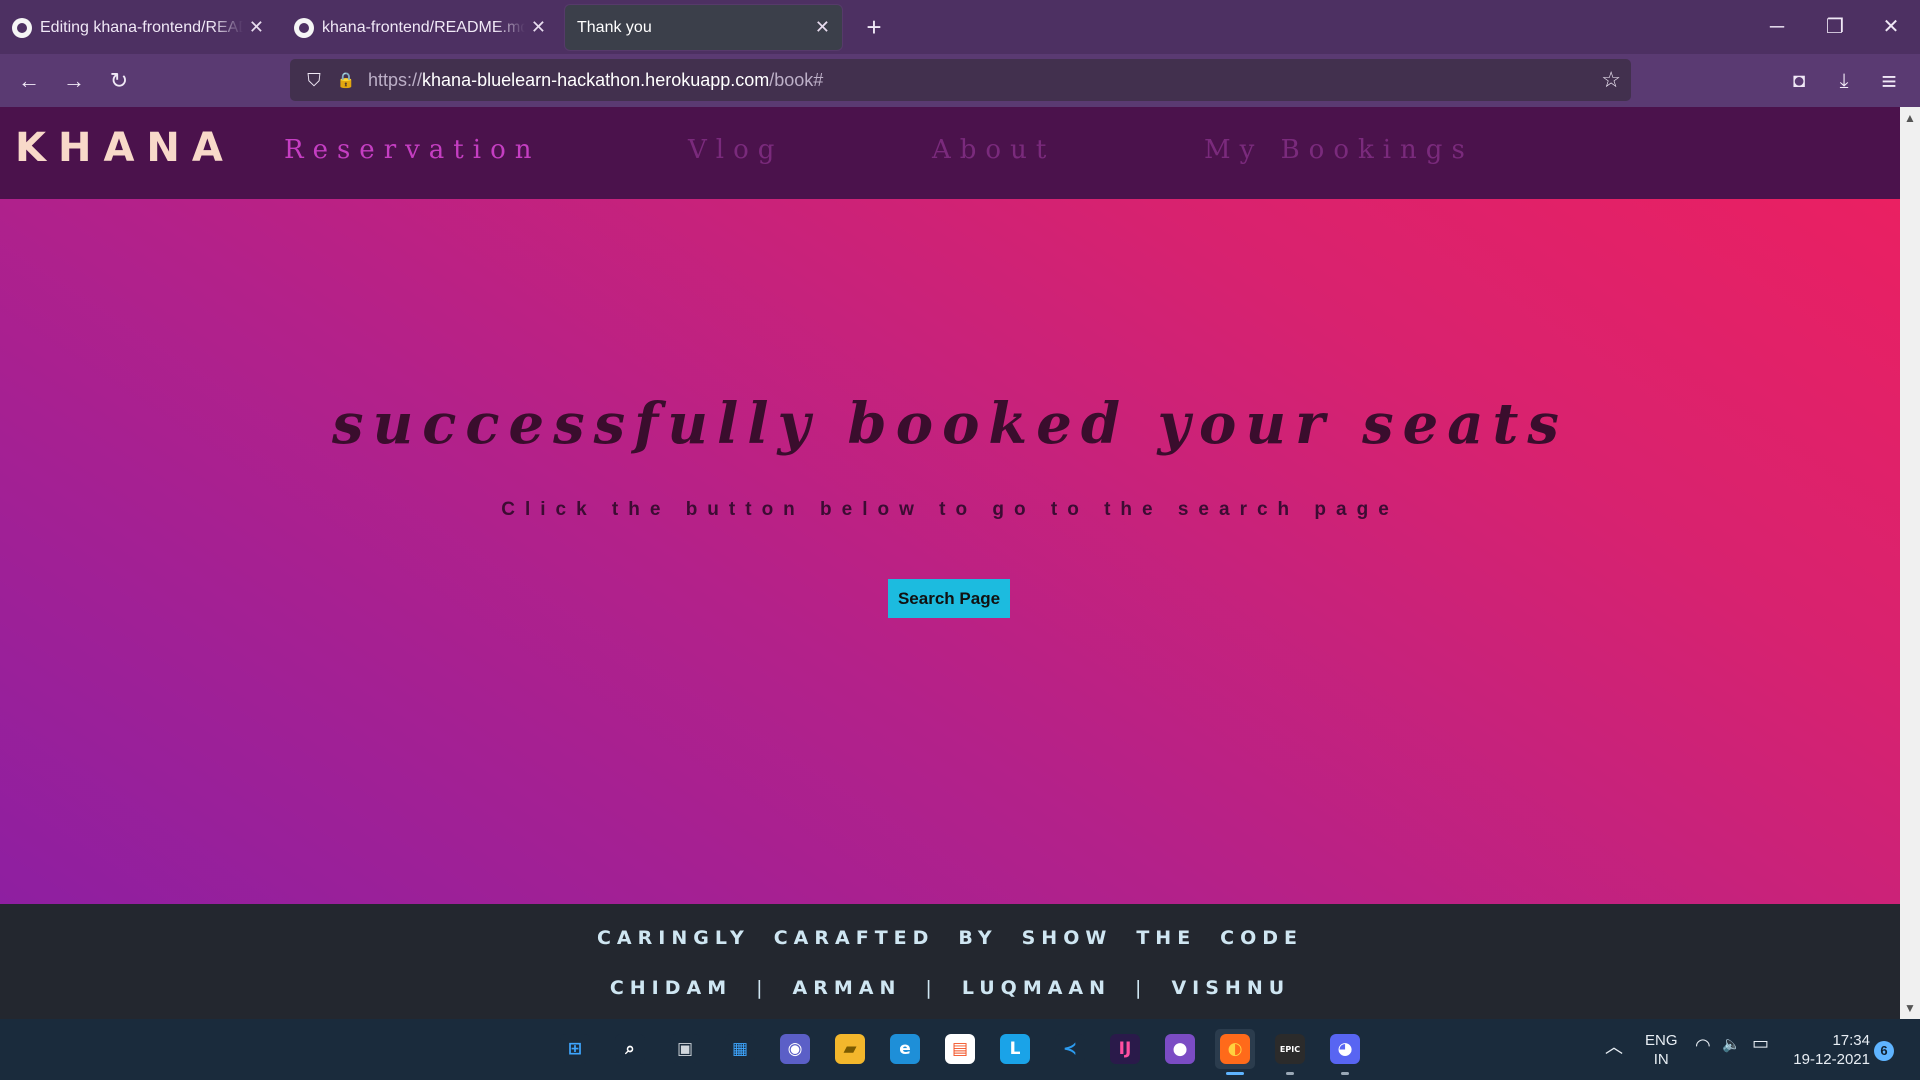 The width and height of the screenshot is (1920, 1080). I want to click on footer-word: BY, so click(978, 938).